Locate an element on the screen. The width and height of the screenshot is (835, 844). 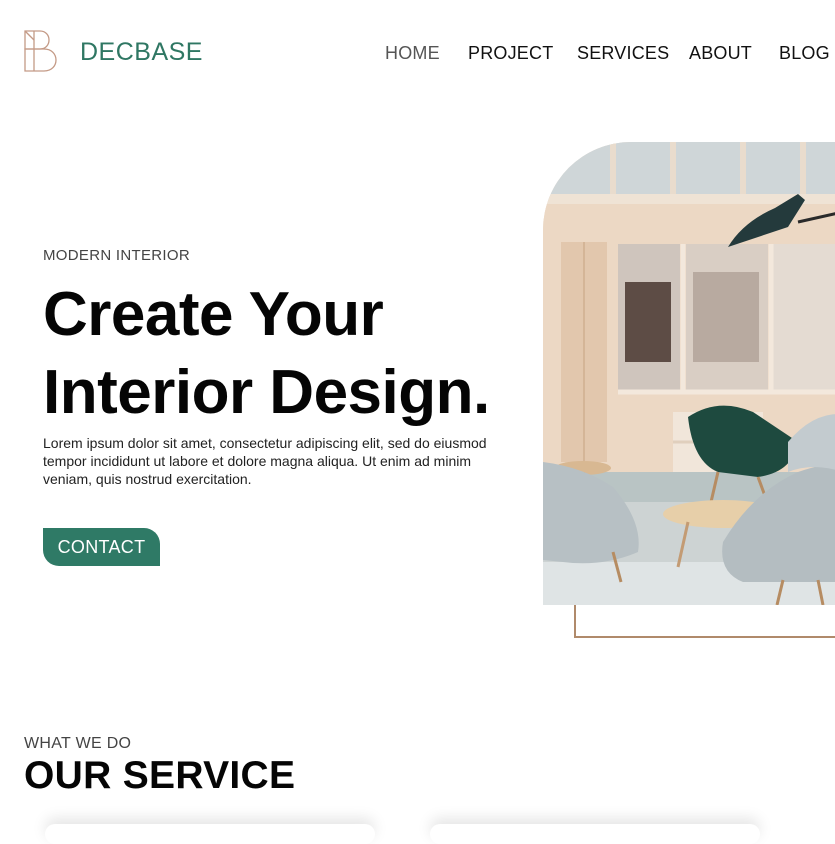
contact-button: CONTACT is located at coordinates (101, 547).